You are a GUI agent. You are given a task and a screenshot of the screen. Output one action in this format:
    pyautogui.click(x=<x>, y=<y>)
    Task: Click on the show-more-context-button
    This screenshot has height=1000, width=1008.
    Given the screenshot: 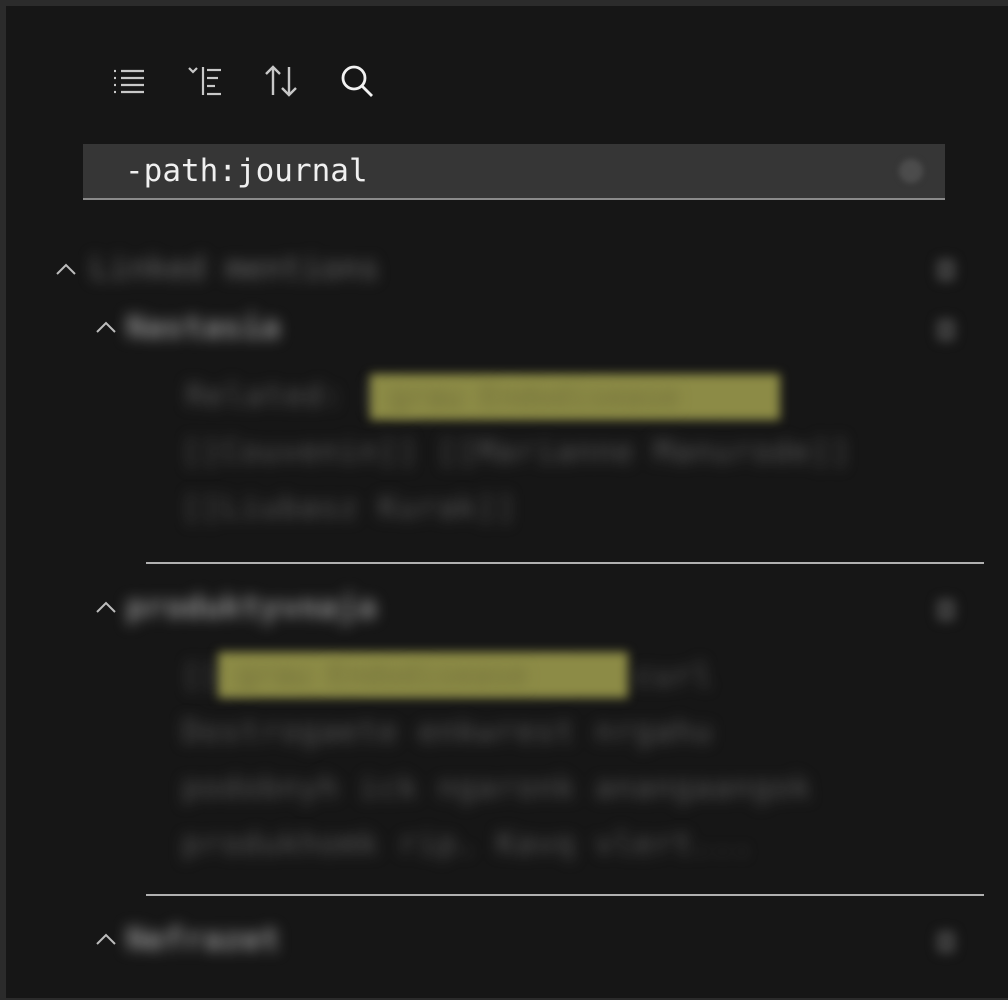 What is the action you would take?
    pyautogui.click(x=205, y=81)
    